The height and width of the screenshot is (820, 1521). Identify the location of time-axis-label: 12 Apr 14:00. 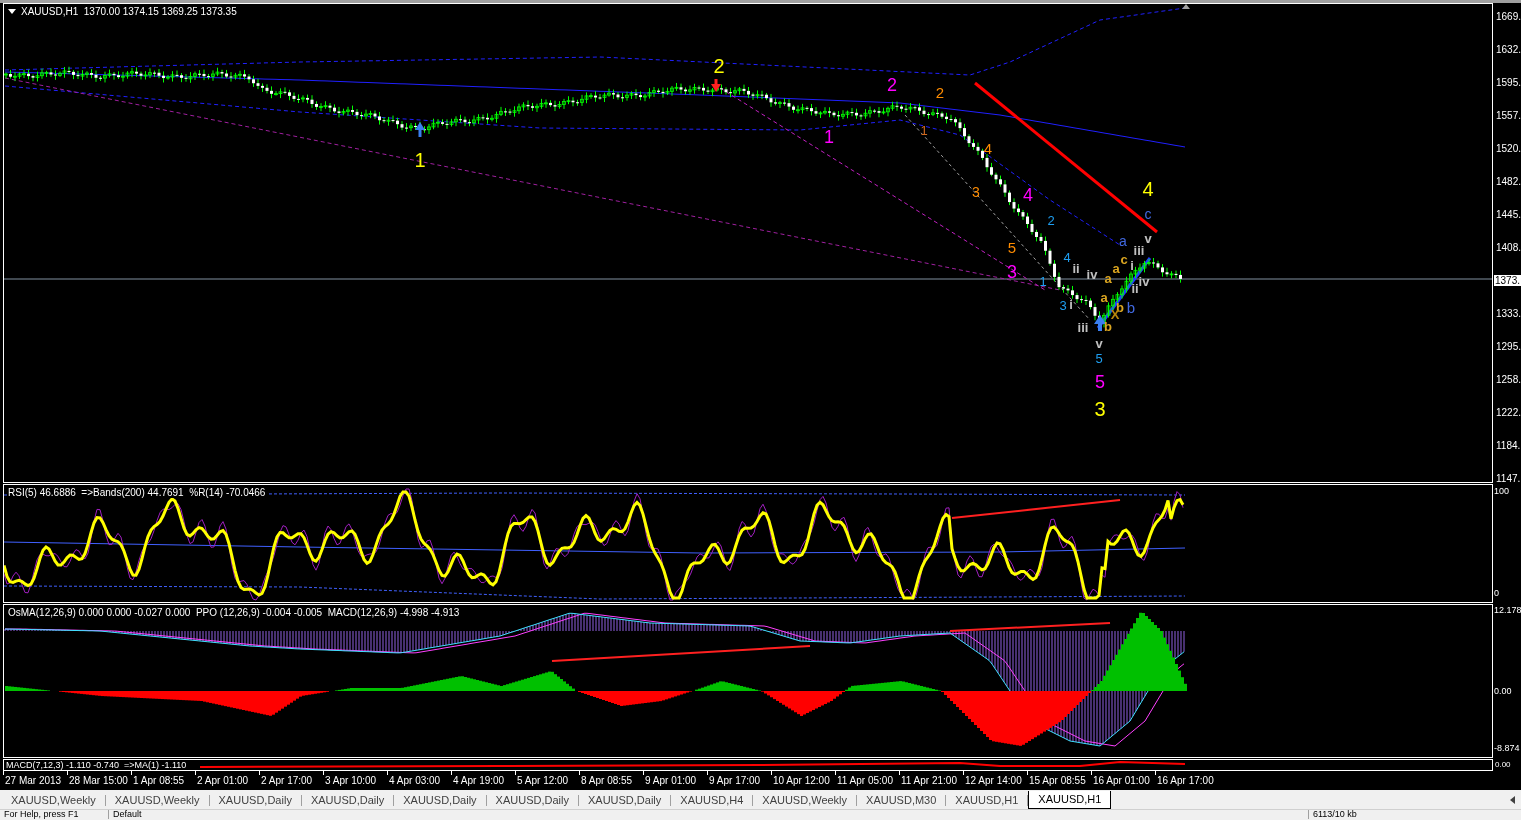
(993, 780).